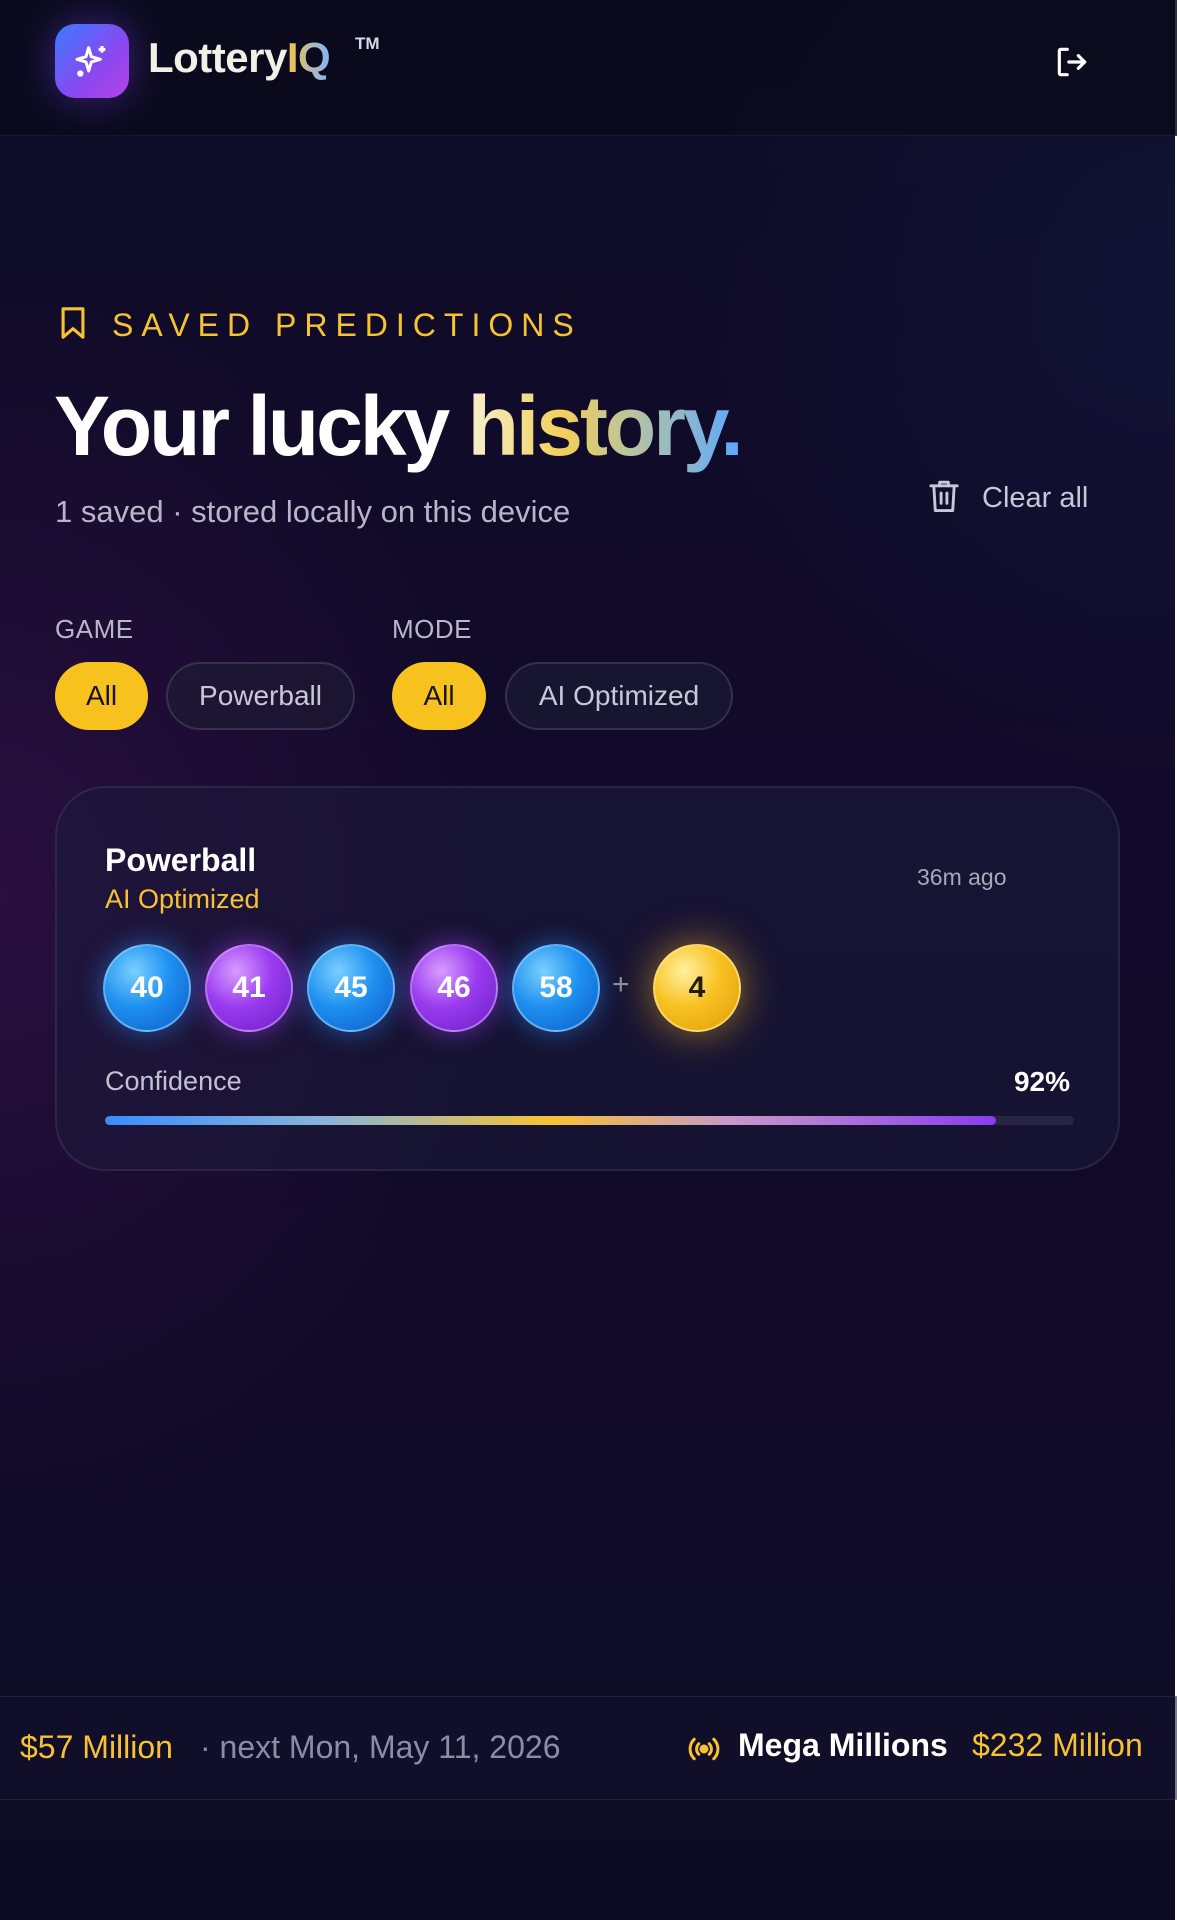  What do you see at coordinates (439, 696) in the screenshot?
I see `mode-filter-all-chip: All` at bounding box center [439, 696].